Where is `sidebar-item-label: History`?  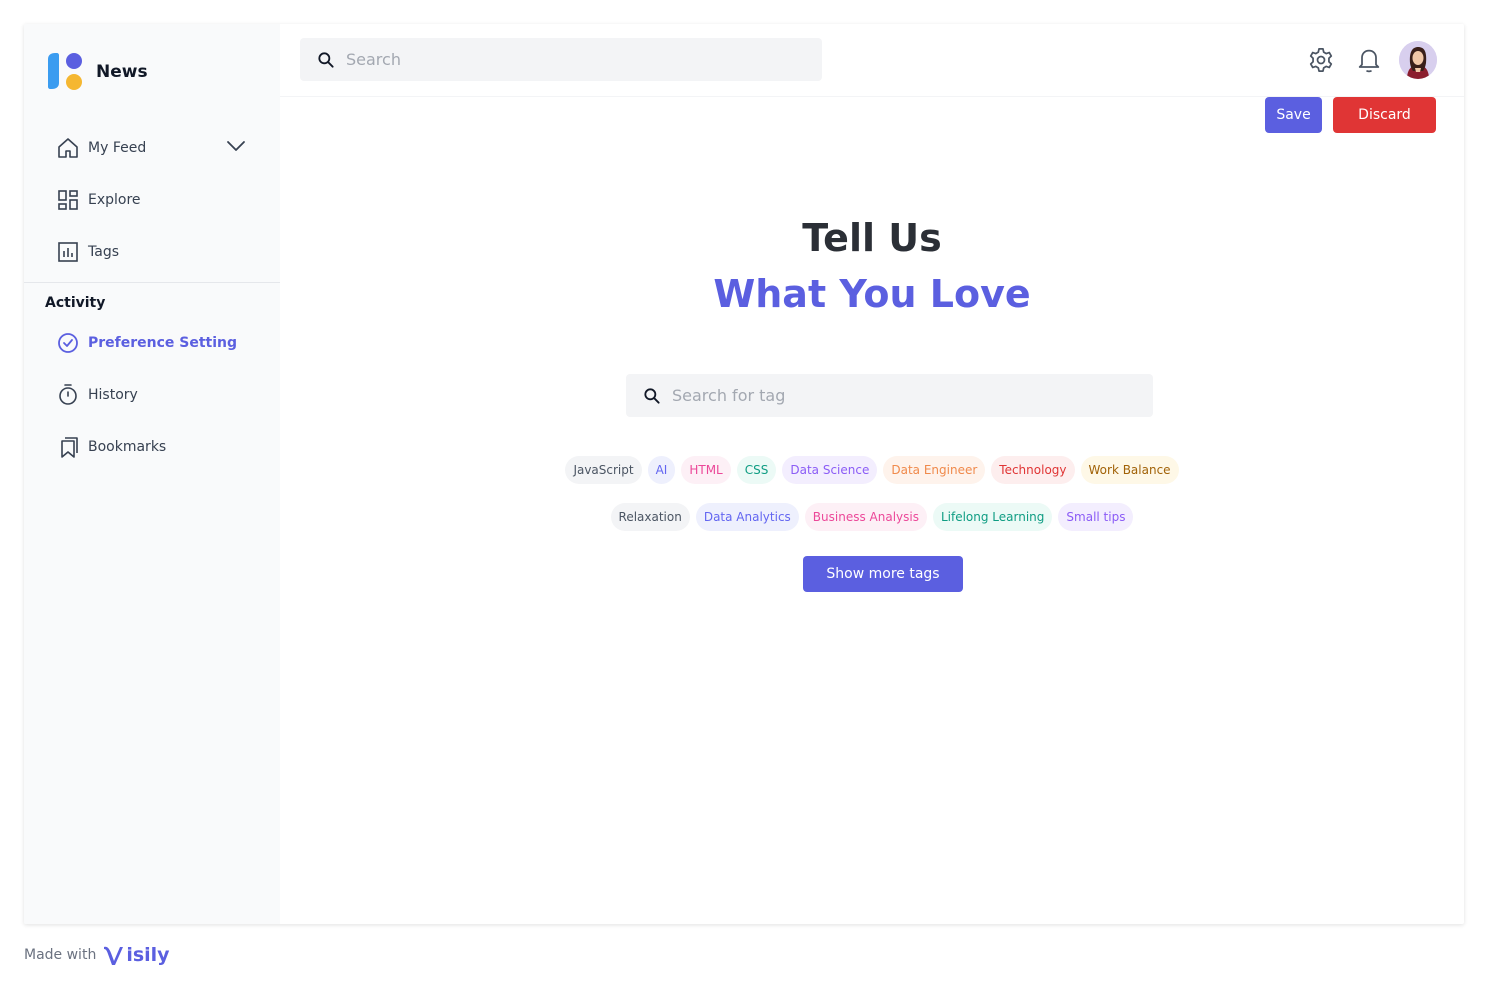
sidebar-item-label: History is located at coordinates (113, 395).